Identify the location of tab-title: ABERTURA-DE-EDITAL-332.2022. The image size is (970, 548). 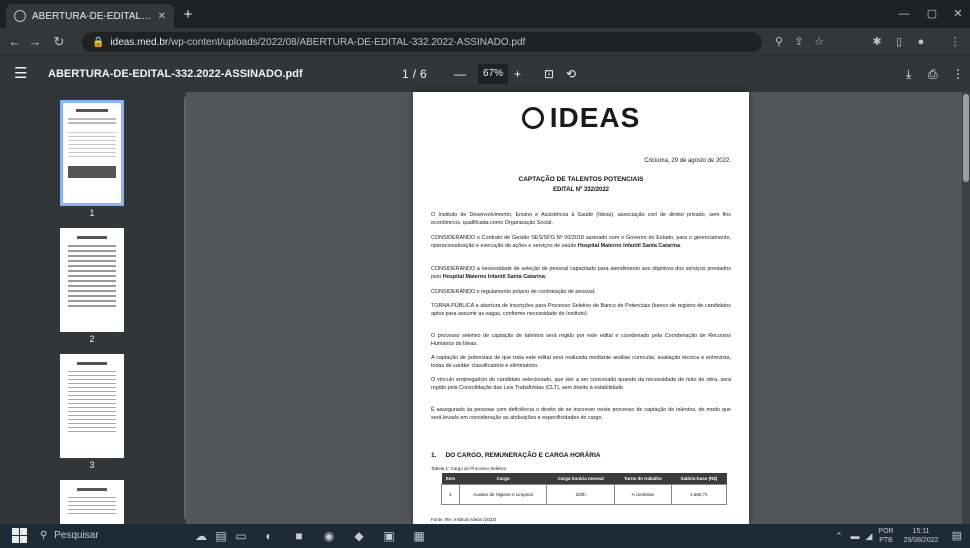
(92, 16).